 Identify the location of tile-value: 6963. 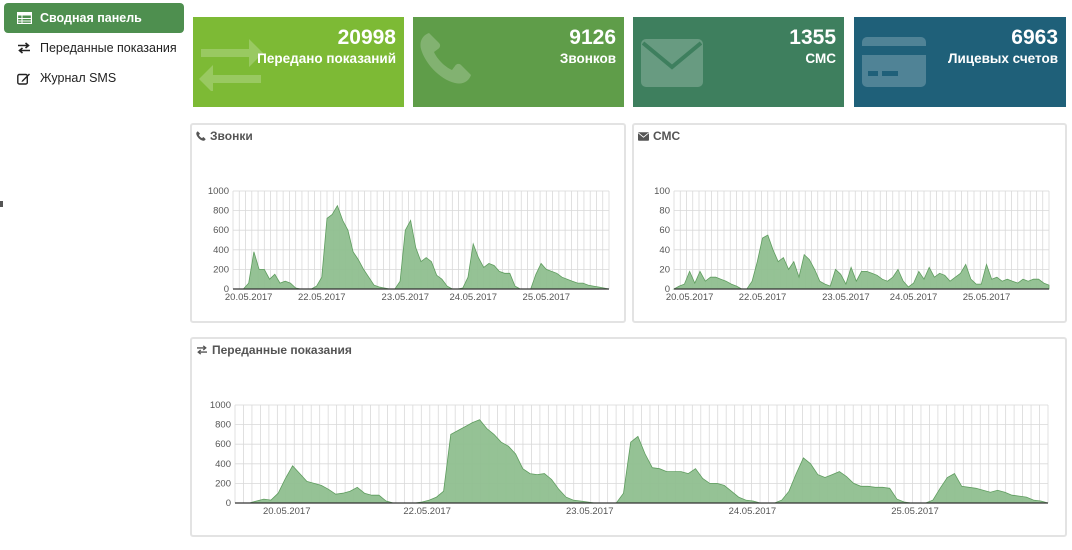
(1034, 37).